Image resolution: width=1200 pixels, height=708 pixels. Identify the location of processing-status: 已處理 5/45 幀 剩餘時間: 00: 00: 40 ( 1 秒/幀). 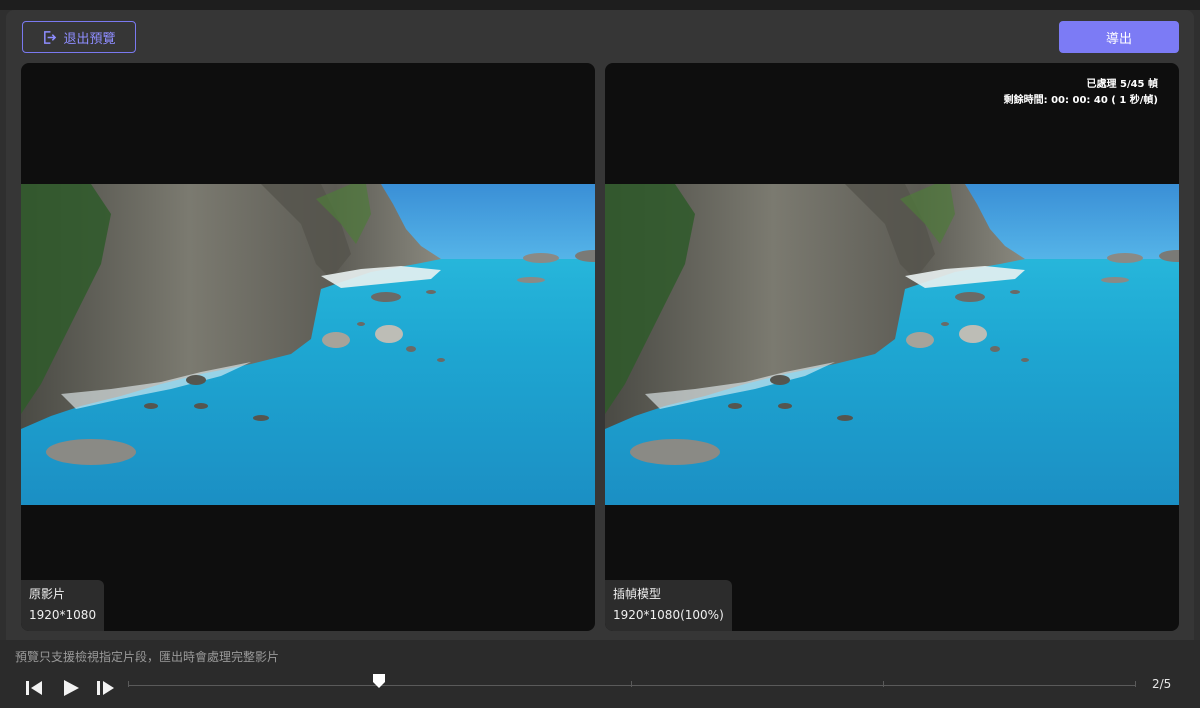
(1081, 93).